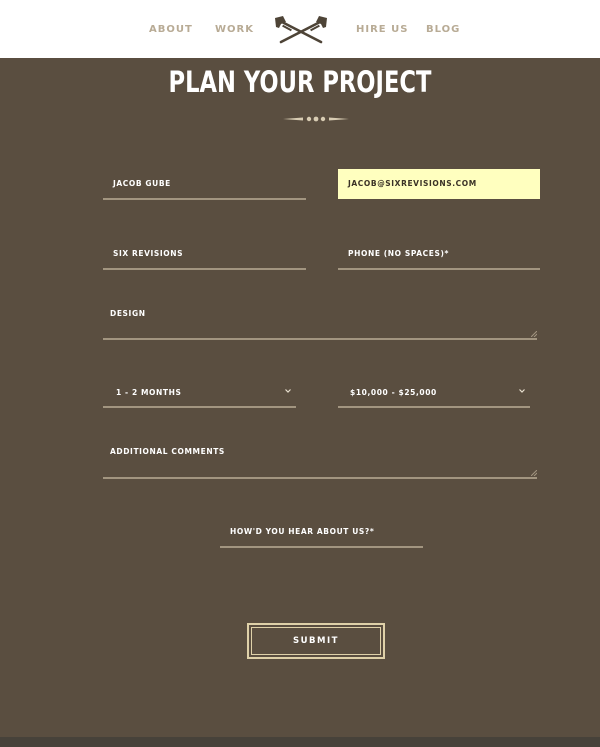  Describe the element at coordinates (204, 254) in the screenshot. I see `company-input: SIX REVISIONS` at that location.